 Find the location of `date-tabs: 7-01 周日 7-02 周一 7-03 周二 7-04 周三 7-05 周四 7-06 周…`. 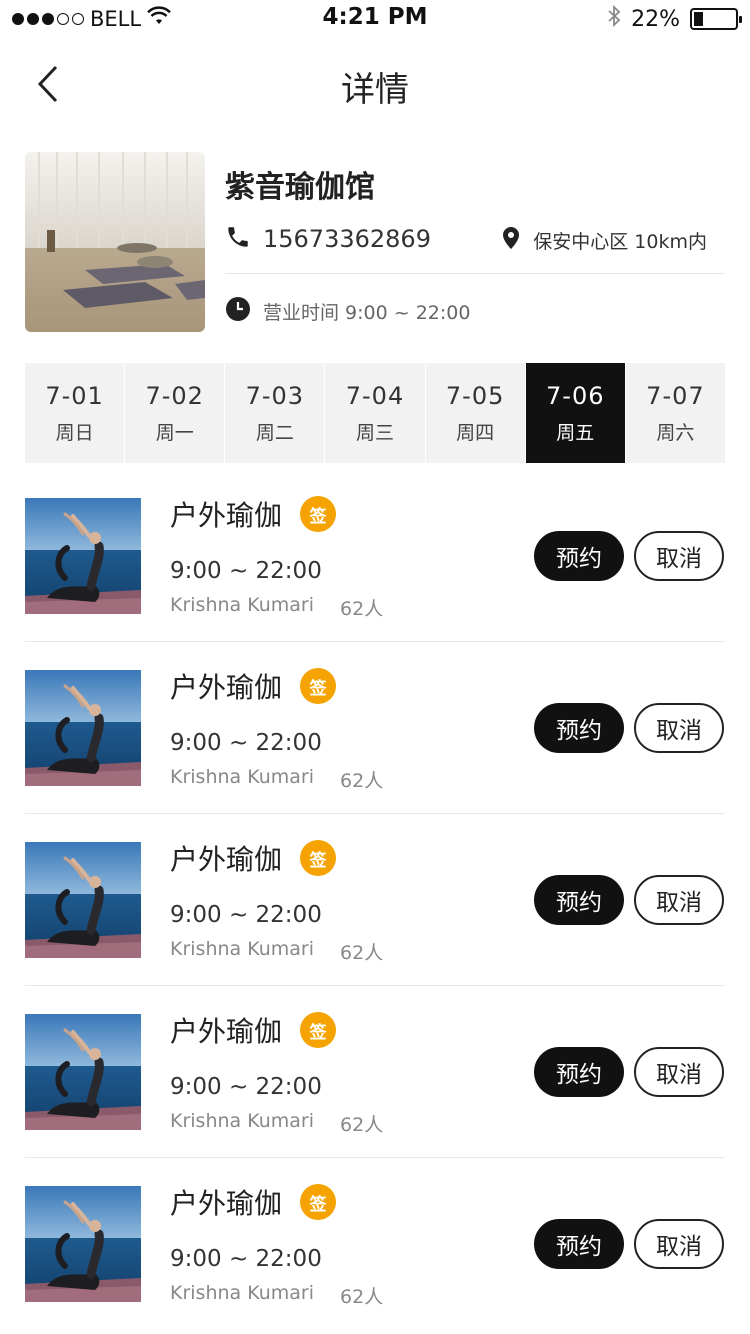

date-tabs: 7-01 周日 7-02 周一 7-03 周二 7-04 周三 7-05 周四 7-06 周… is located at coordinates (375, 413).